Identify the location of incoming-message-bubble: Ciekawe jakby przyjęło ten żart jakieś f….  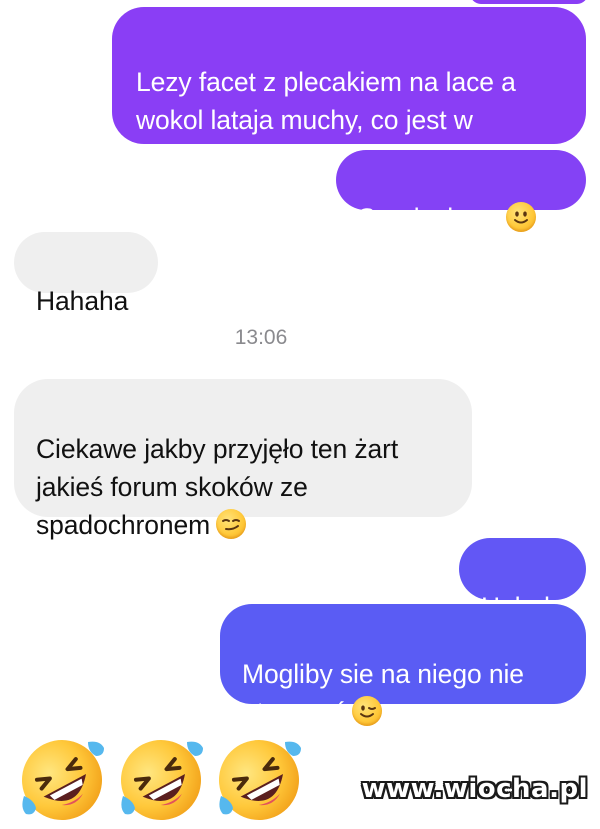
(243, 459).